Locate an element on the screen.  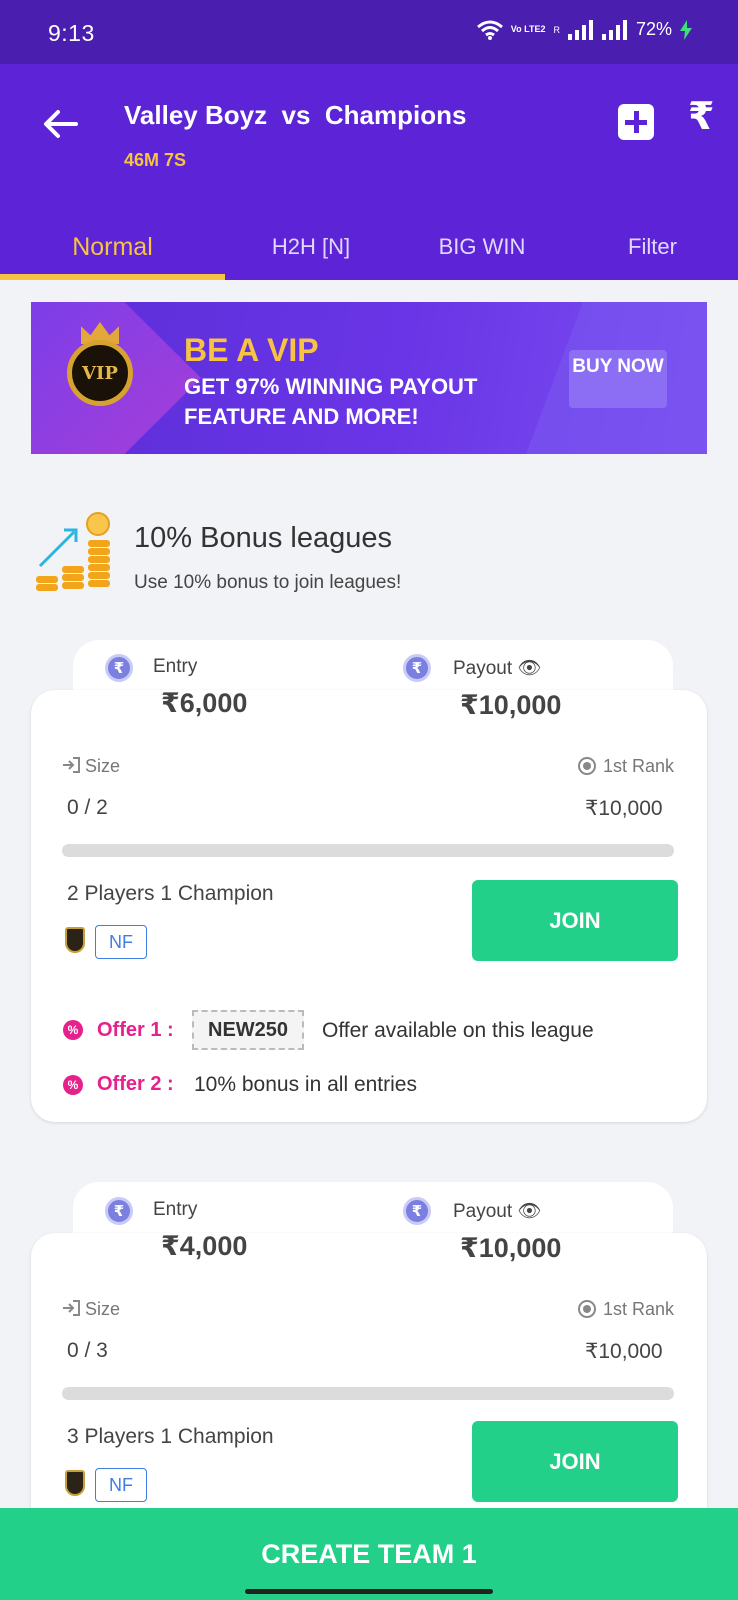
tab-normal-label: Normal is located at coordinates (112, 246).